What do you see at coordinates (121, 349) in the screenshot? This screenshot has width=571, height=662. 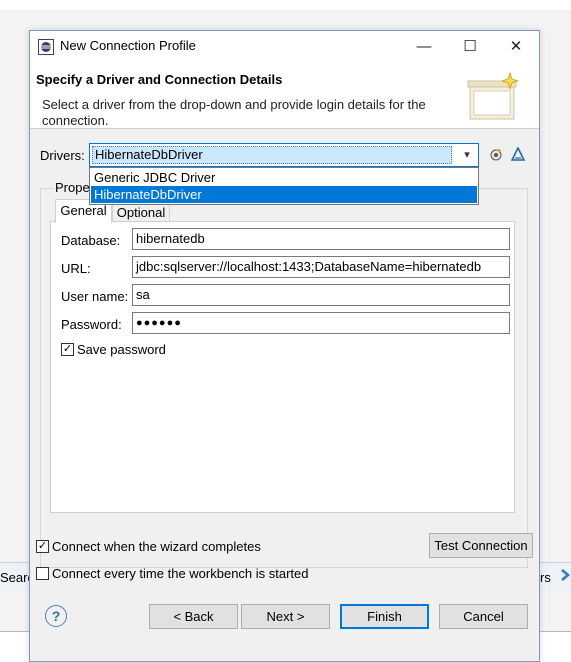 I see `save-password-label: Save password` at bounding box center [121, 349].